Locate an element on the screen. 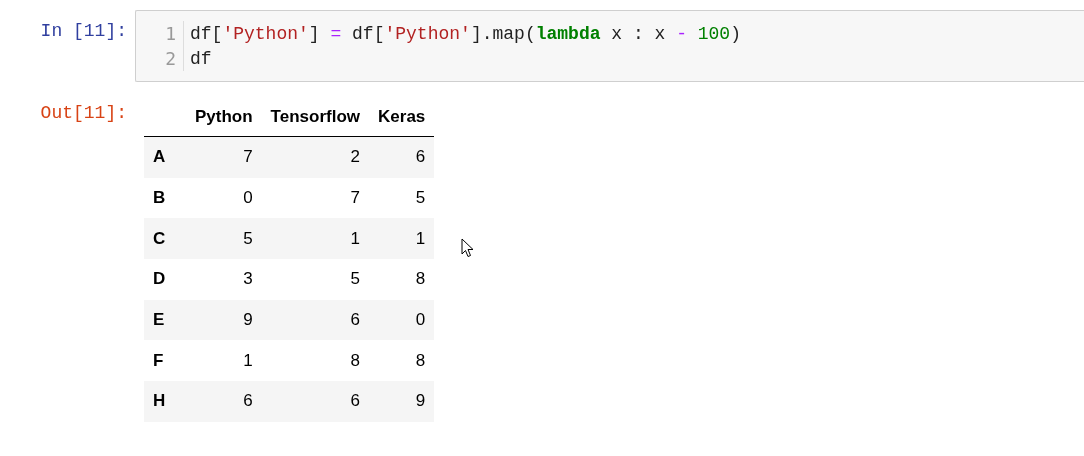 The height and width of the screenshot is (456, 1084). mouse-pointer-icon is located at coordinates (467, 248).